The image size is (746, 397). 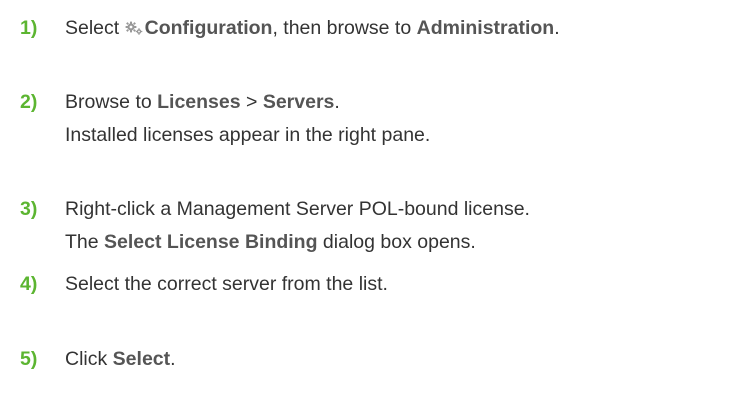 What do you see at coordinates (485, 28) in the screenshot?
I see `ui-term-administration: Administration` at bounding box center [485, 28].